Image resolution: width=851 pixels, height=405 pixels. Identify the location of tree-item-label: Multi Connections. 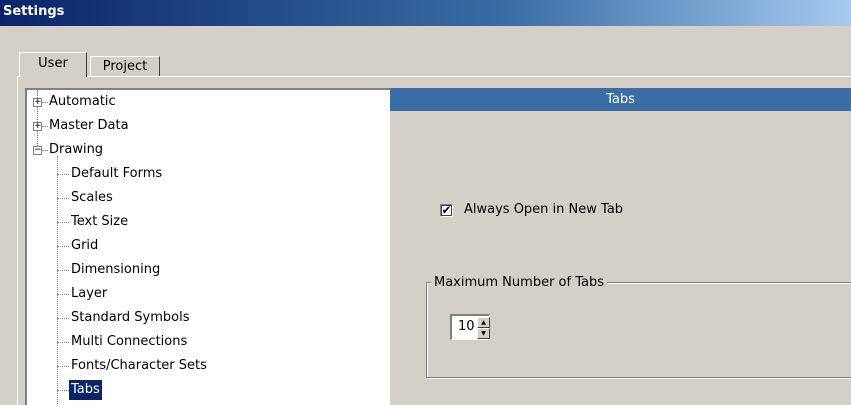
(129, 341).